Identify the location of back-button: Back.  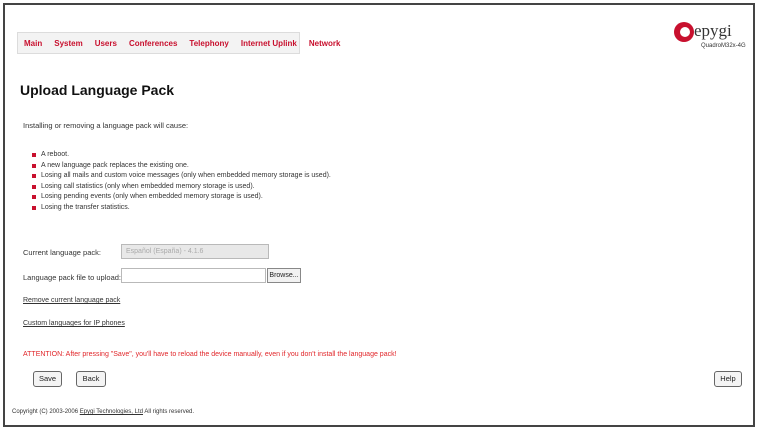
(91, 379).